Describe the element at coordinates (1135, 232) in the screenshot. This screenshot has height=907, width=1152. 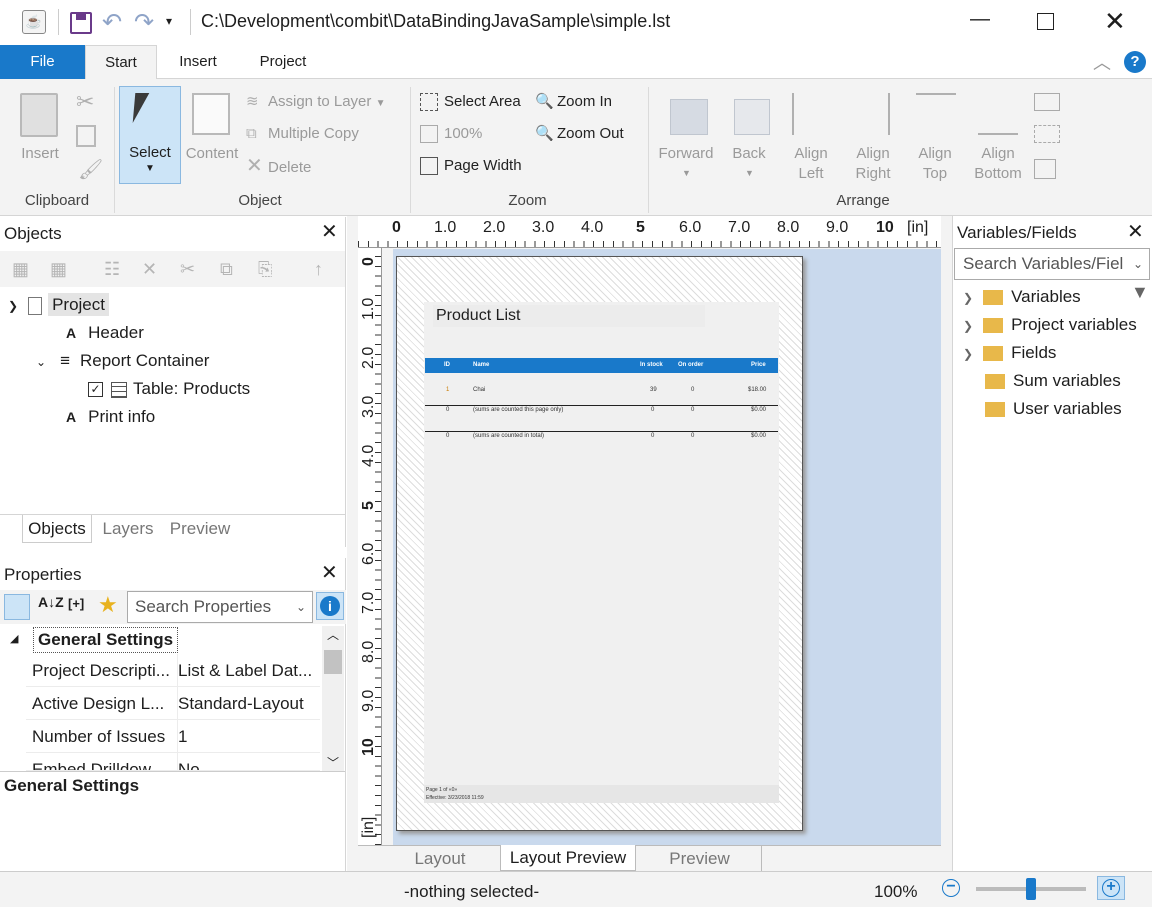
I see `close-variables-icon: ✕` at that location.